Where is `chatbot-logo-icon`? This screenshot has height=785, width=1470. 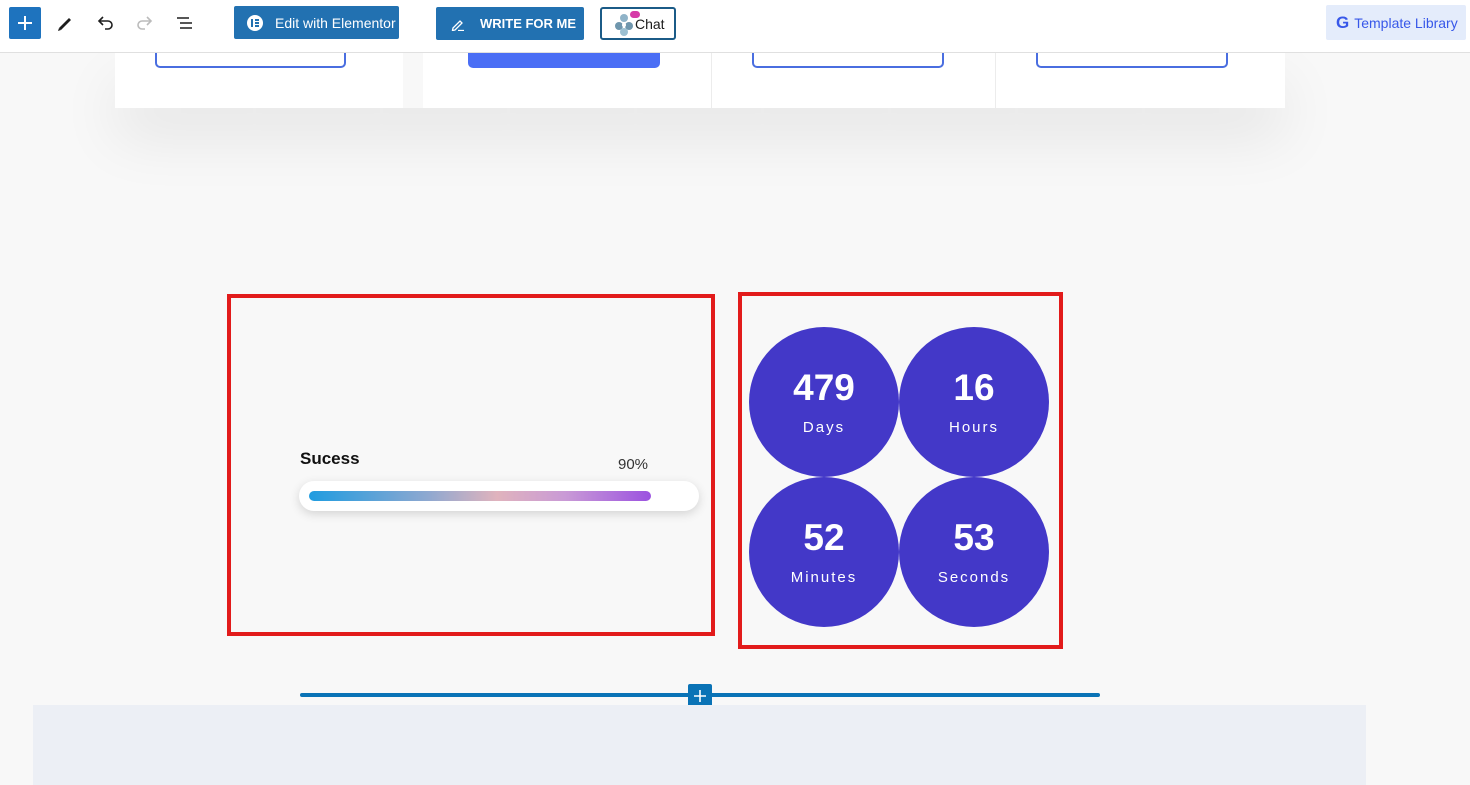
chatbot-logo-icon is located at coordinates (626, 23).